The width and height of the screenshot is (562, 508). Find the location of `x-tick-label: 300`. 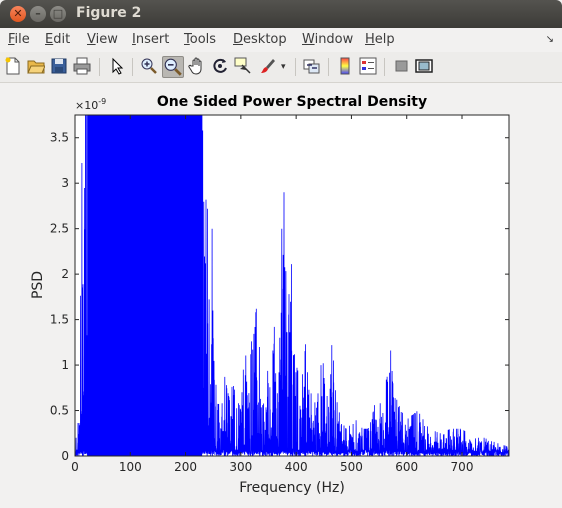

x-tick-label: 300 is located at coordinates (240, 467).